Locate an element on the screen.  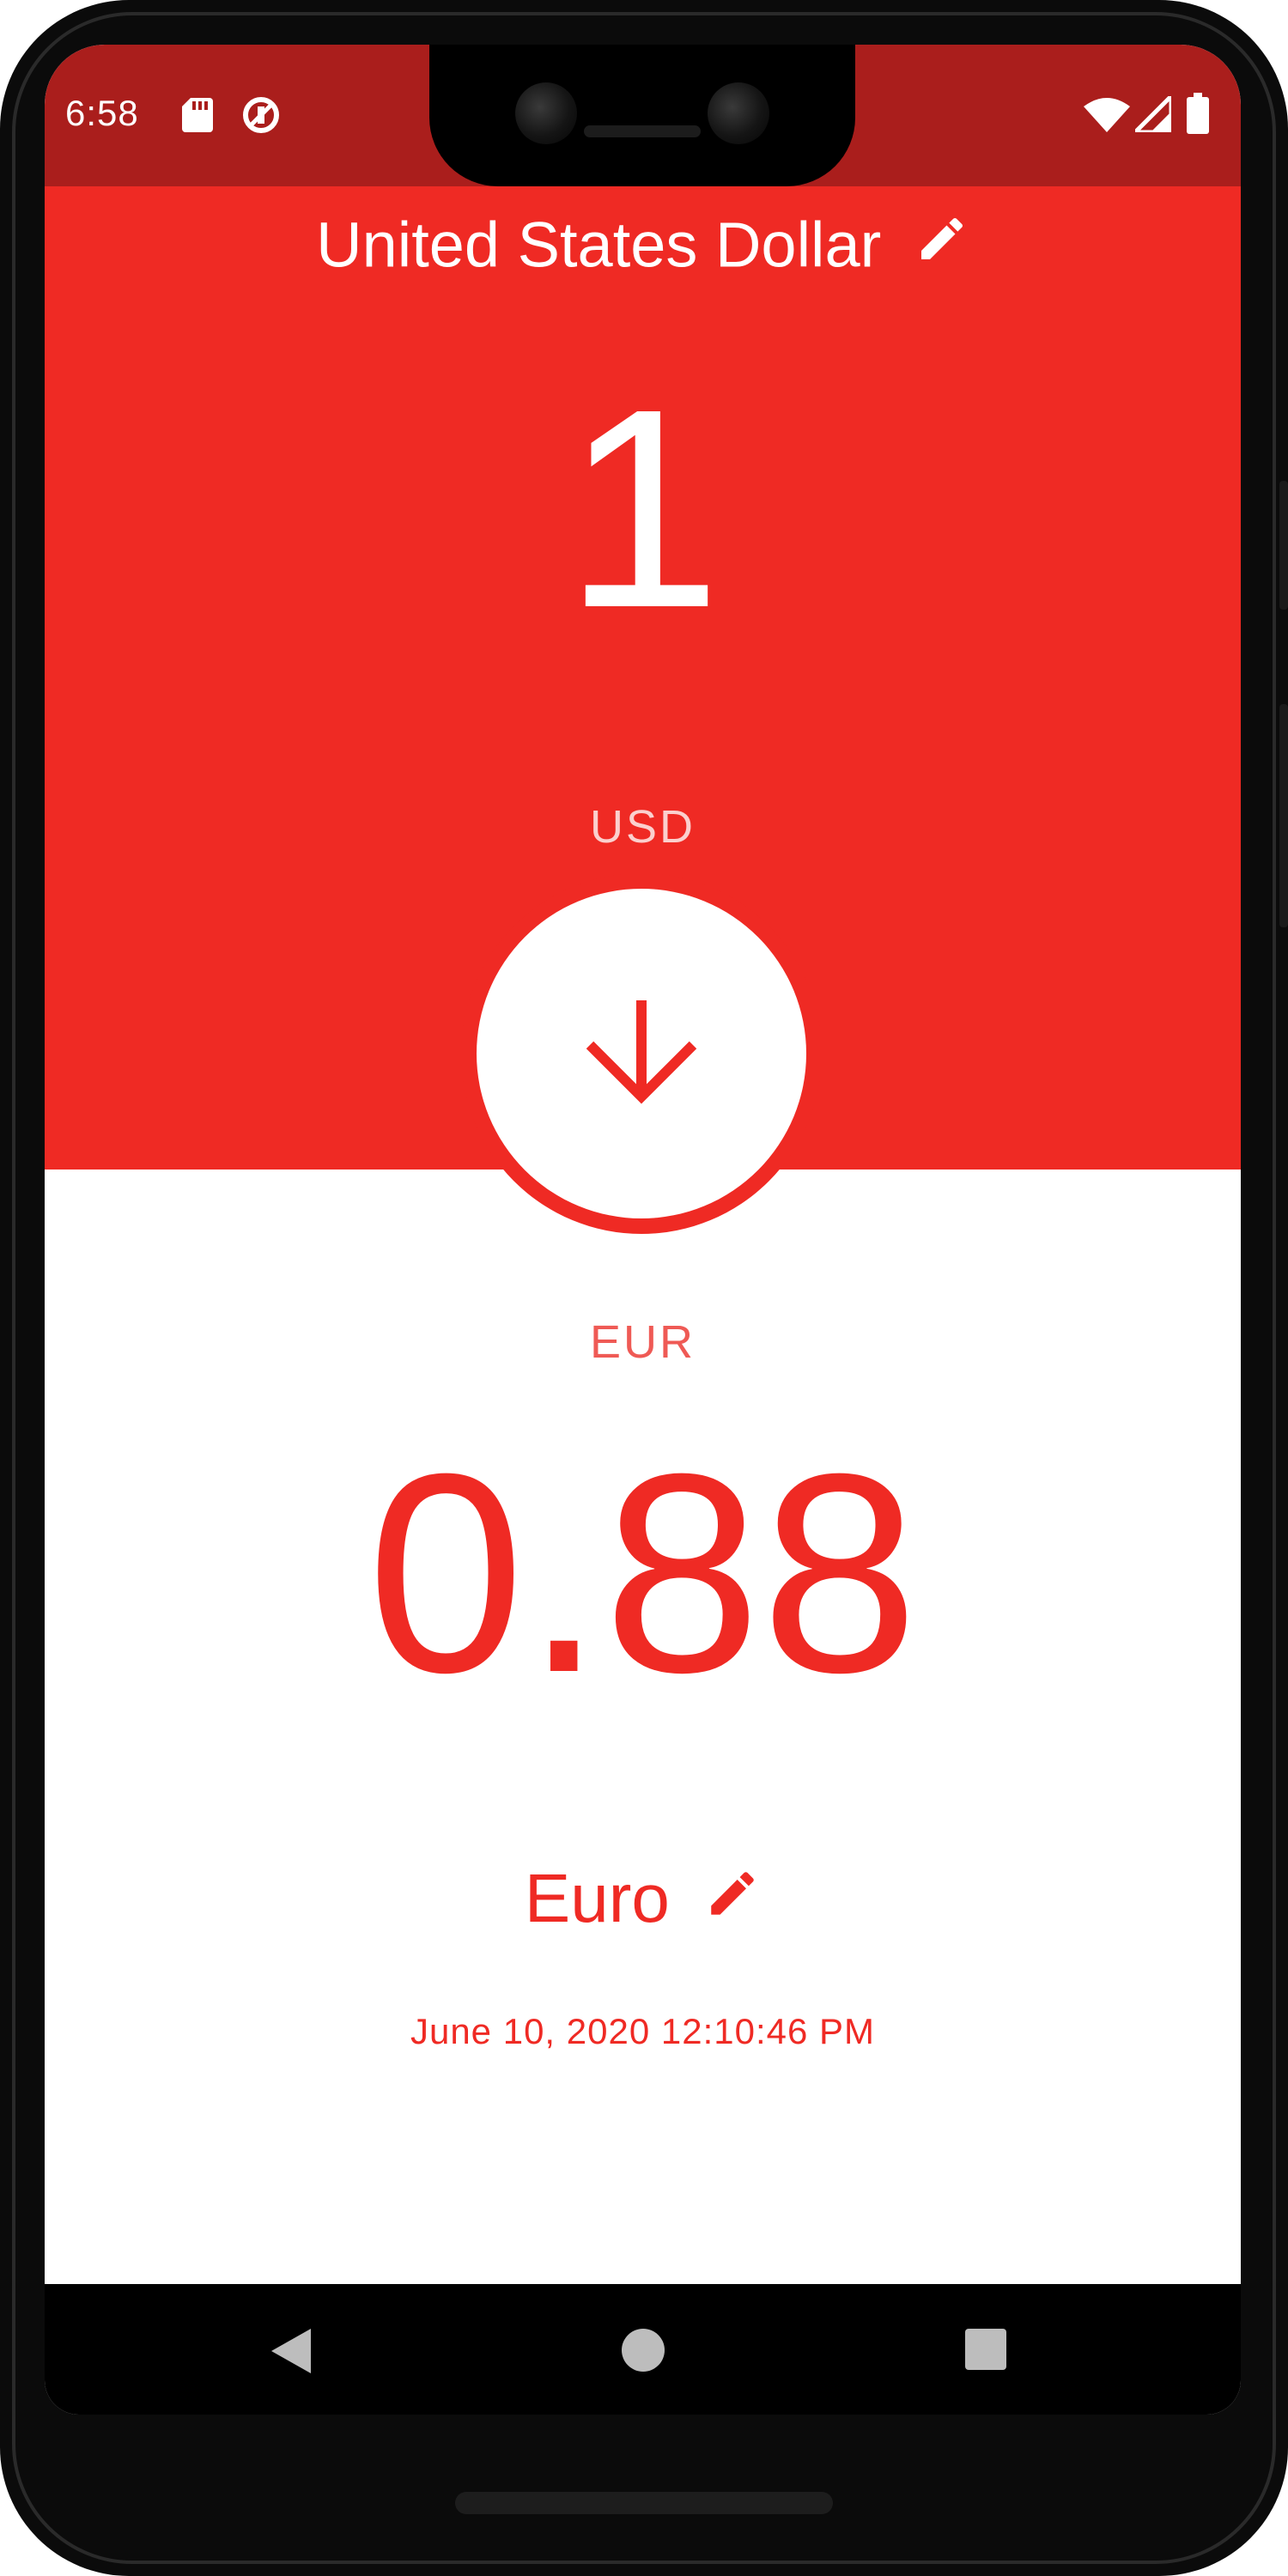
camera-notch is located at coordinates (642, 116).